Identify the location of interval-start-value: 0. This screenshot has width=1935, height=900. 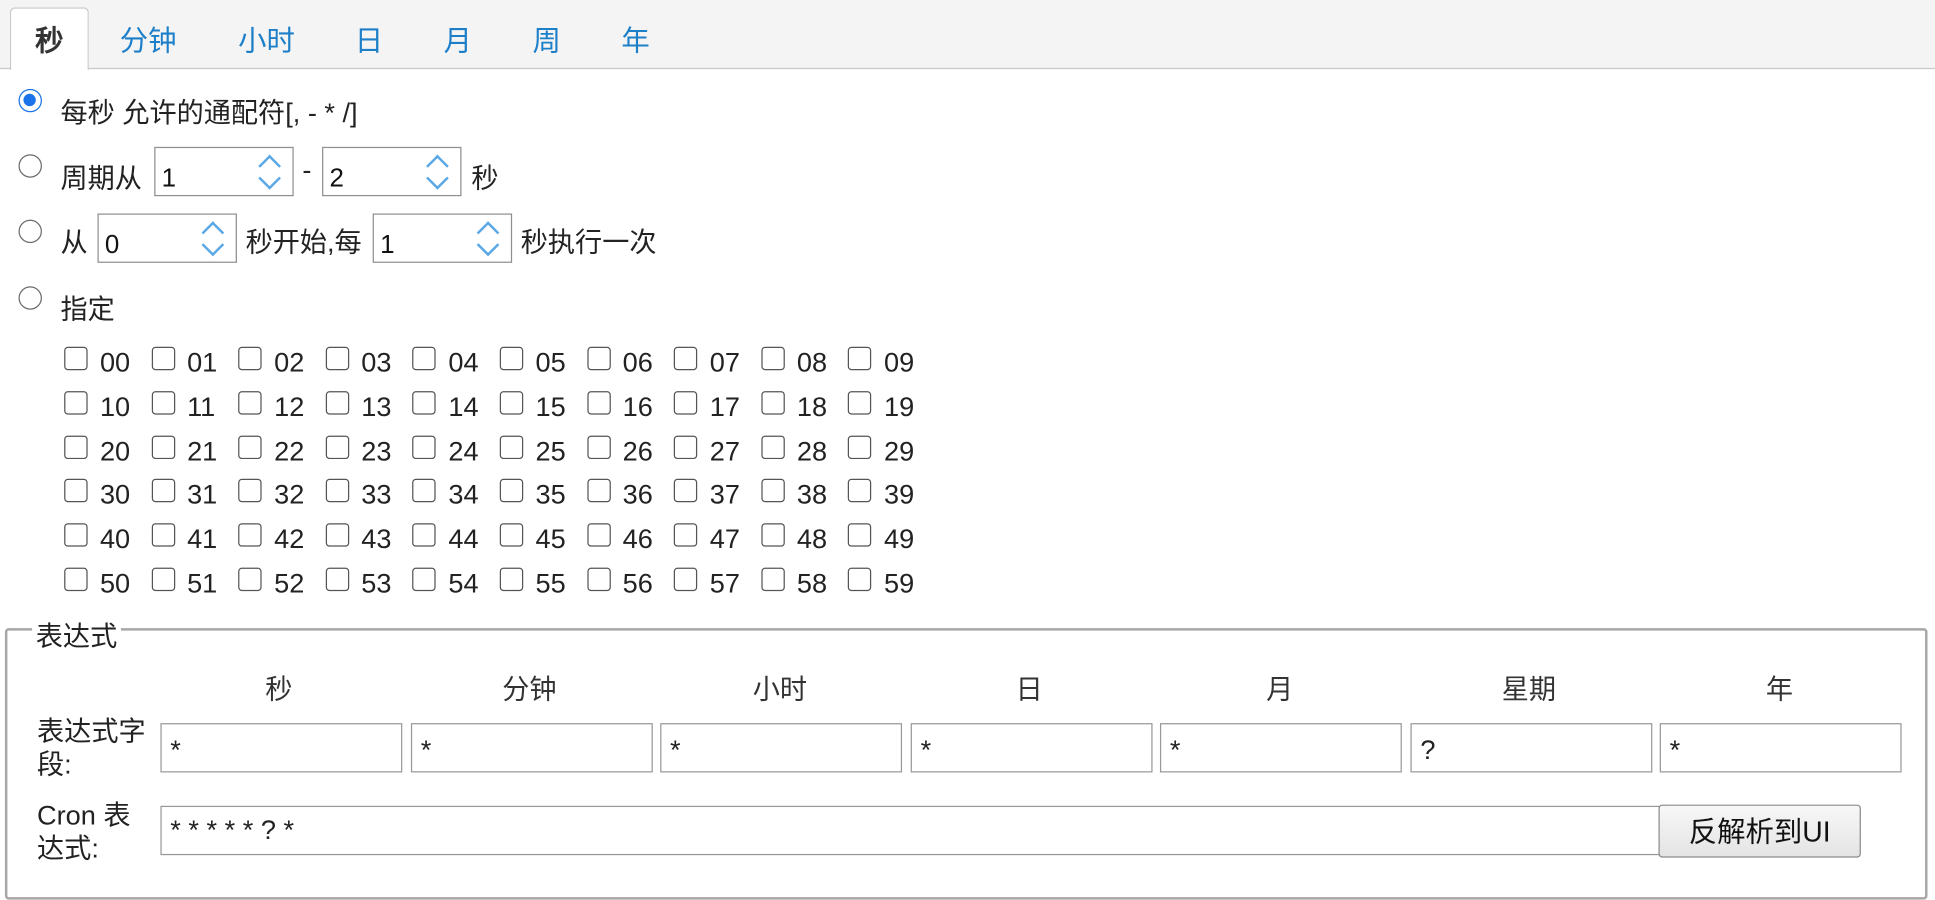
(112, 245).